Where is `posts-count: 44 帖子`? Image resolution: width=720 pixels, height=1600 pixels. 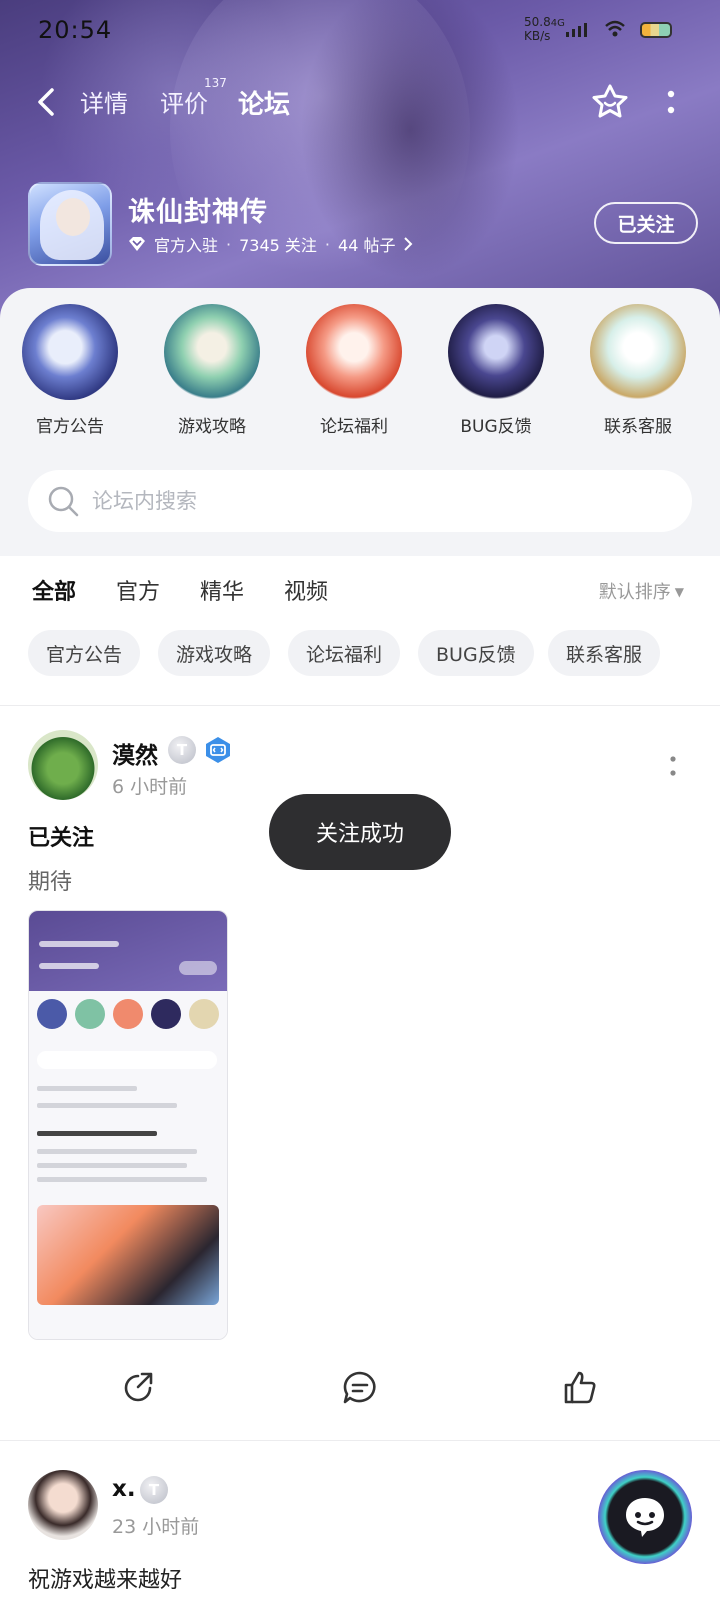
posts-count: 44 帖子 is located at coordinates (367, 245).